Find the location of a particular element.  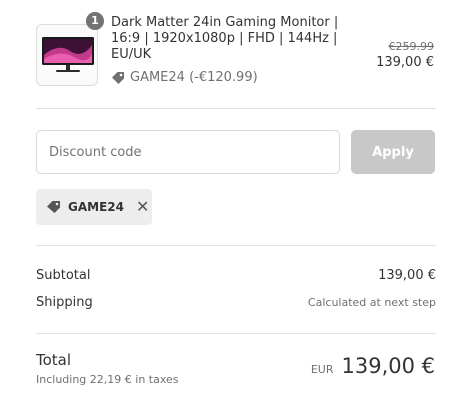

discount-code-input is located at coordinates (188, 152).